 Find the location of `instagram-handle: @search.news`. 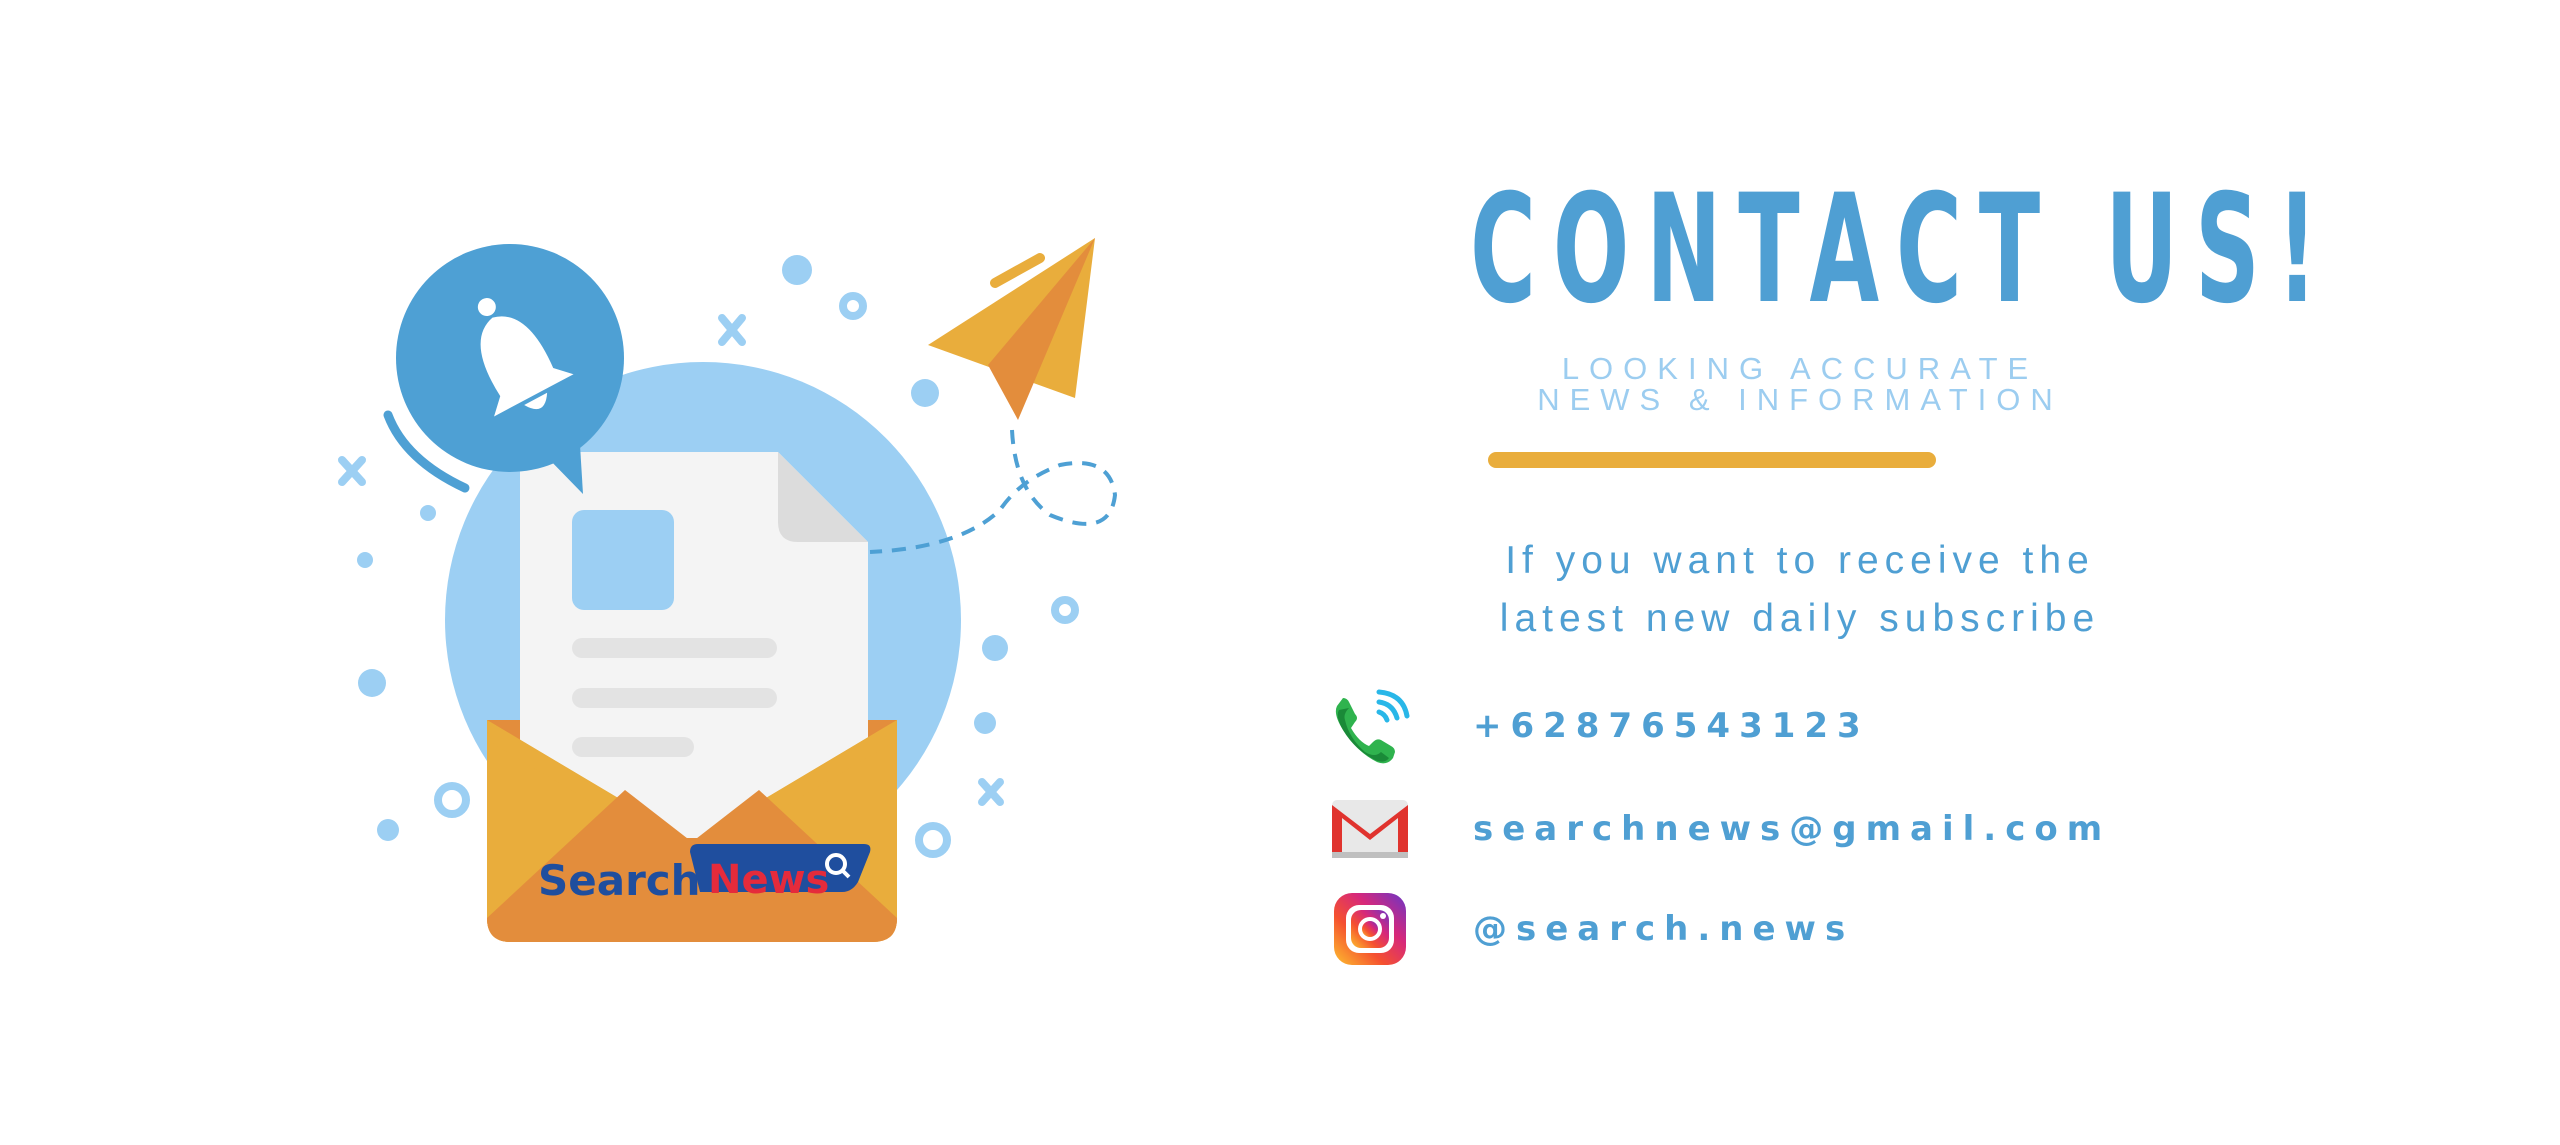

instagram-handle: @search.news is located at coordinates (1664, 929).